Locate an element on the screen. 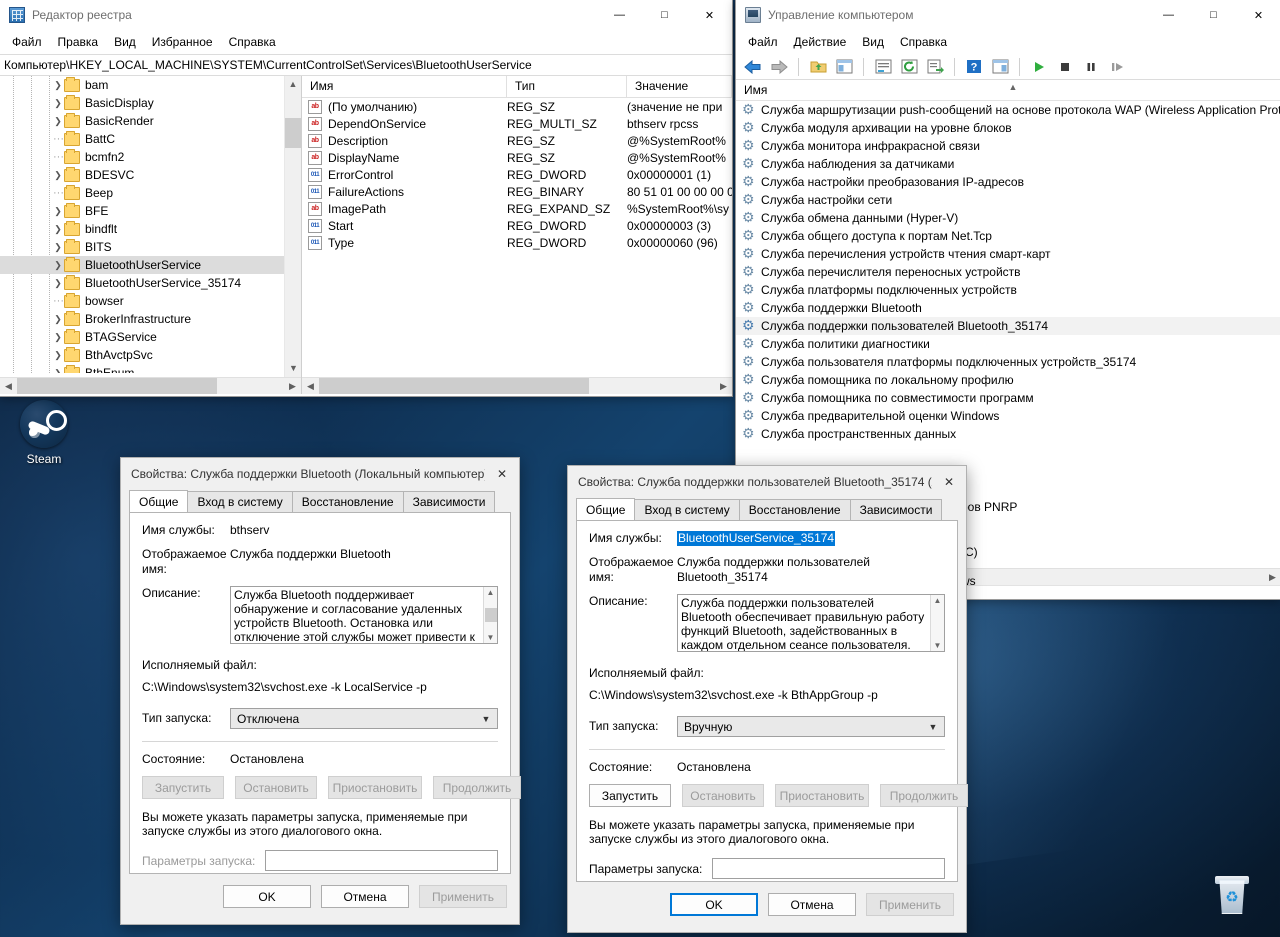 This screenshot has height=937, width=1280. export-list-icon is located at coordinates (935, 67).